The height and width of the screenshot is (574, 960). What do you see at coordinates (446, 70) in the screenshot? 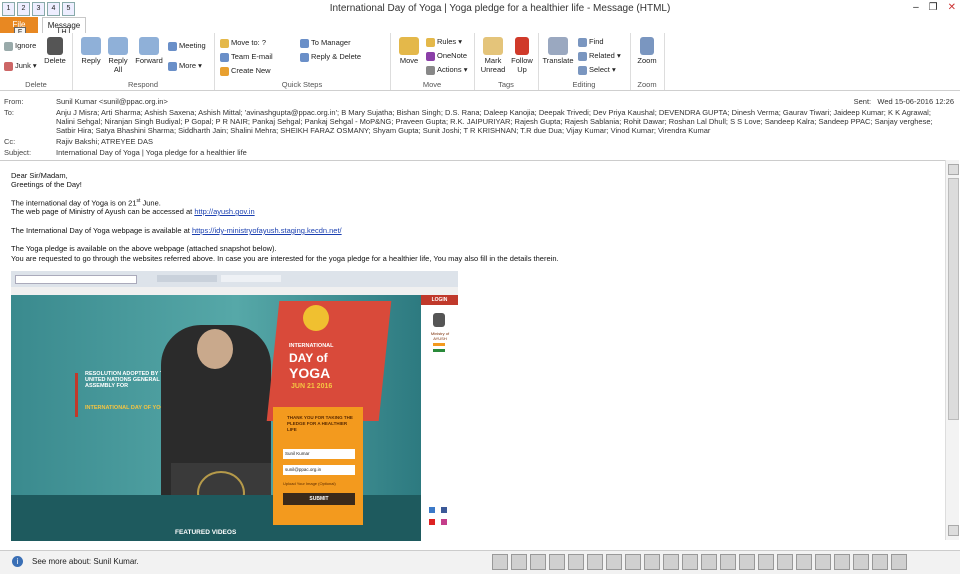
I see `actions-button: Actions ▾` at bounding box center [446, 70].